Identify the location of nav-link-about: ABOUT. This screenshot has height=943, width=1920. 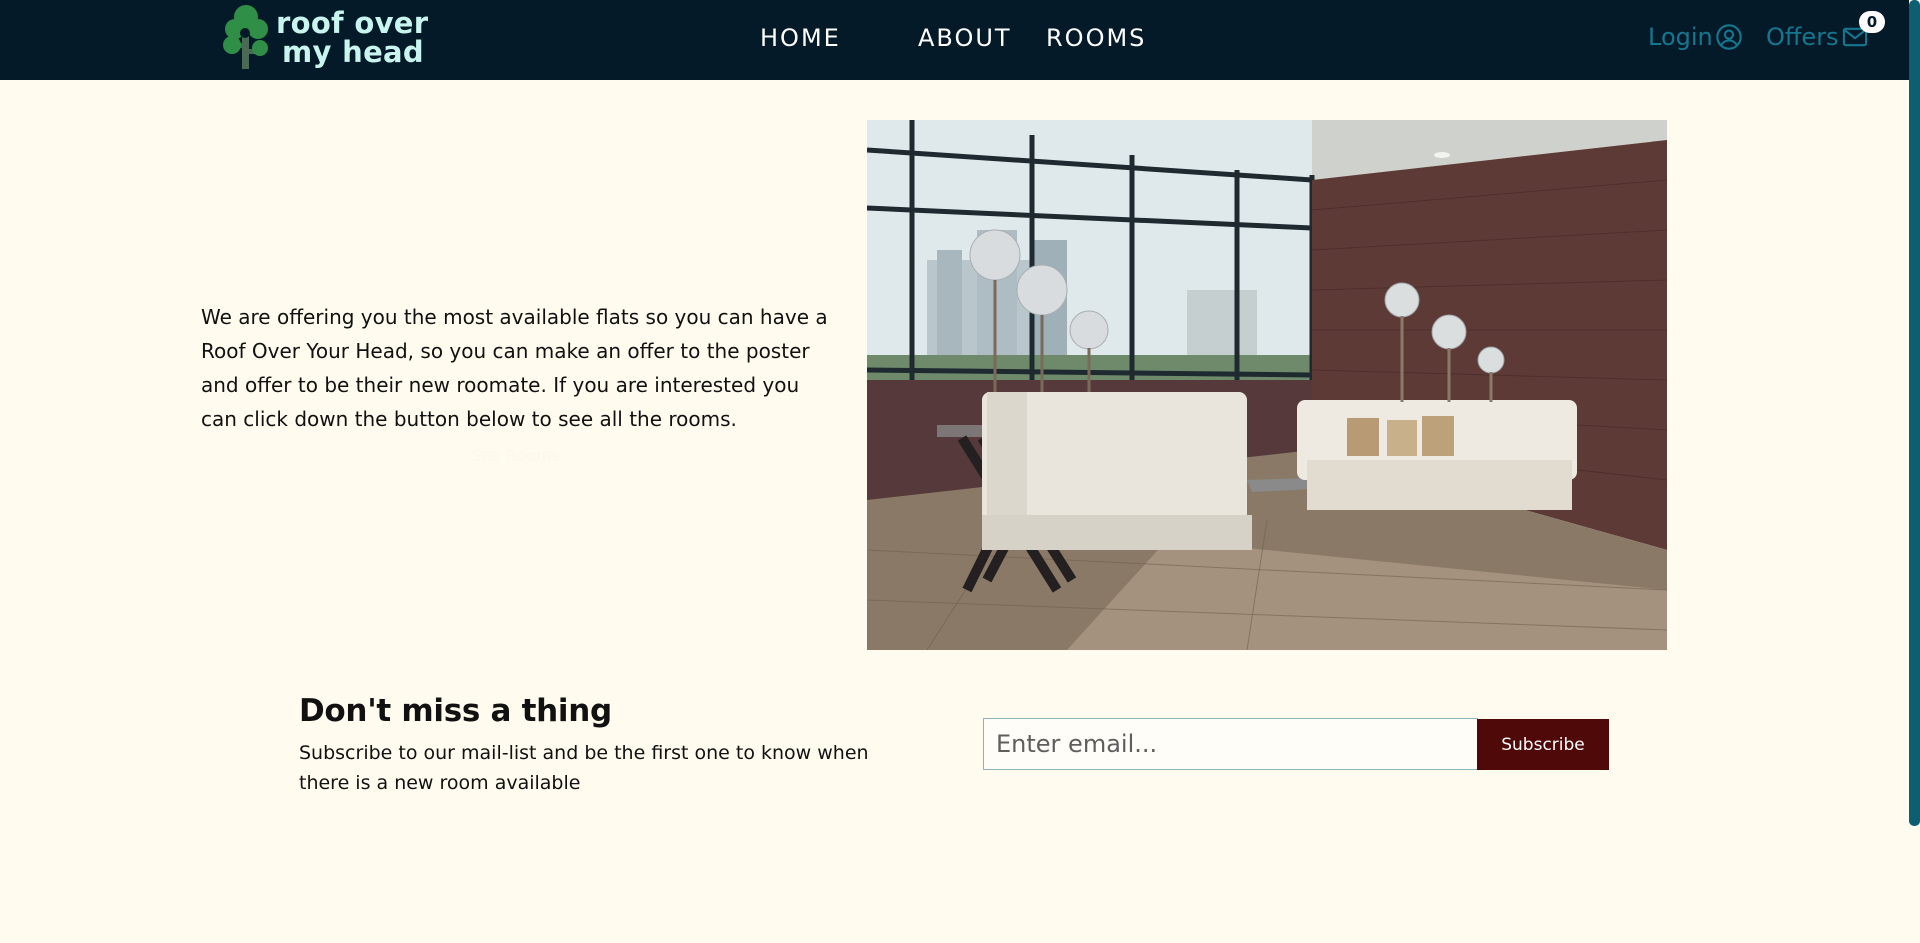
(982, 38).